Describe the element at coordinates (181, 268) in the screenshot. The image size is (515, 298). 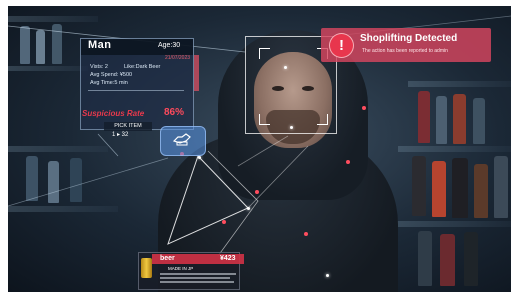
I see `product-origin: MADE IN JP` at that location.